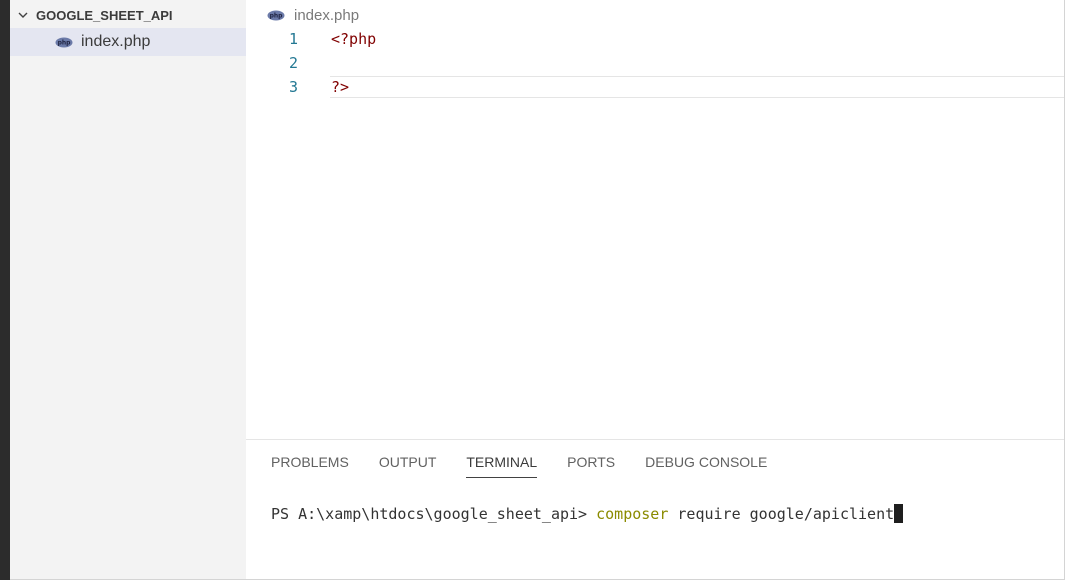  I want to click on tab-problems: PROBLEMS, so click(310, 465).